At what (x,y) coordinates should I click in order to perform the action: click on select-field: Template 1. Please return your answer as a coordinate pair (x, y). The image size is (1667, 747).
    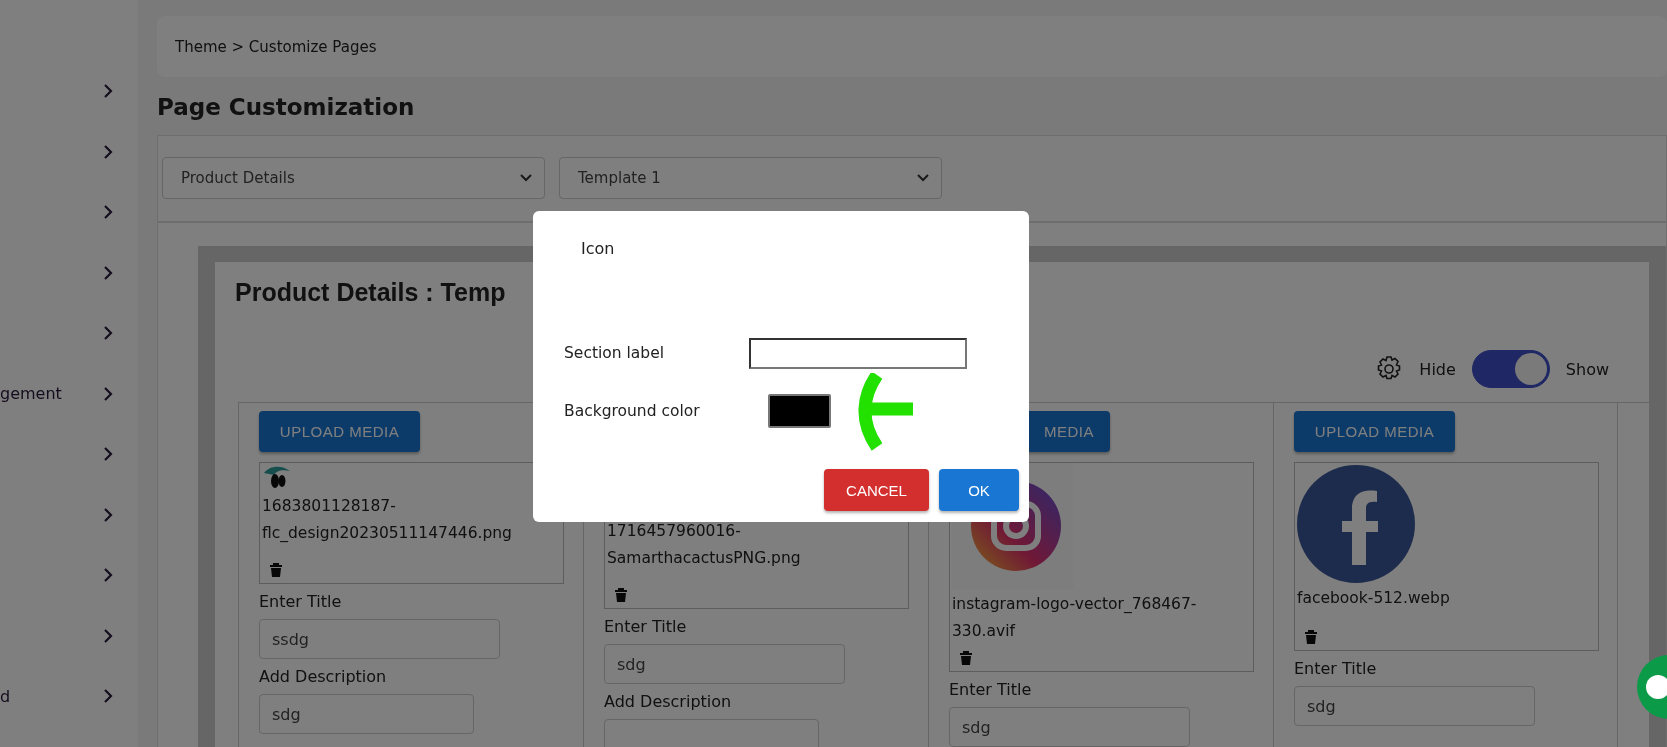
    Looking at the image, I should click on (750, 178).